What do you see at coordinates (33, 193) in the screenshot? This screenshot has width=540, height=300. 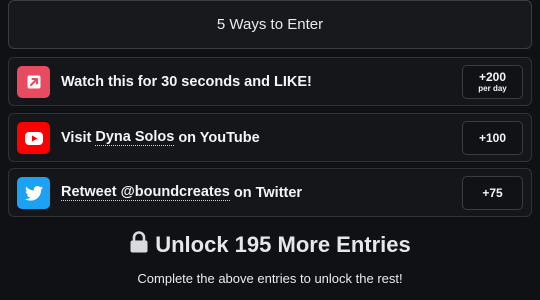 I see `twitter-icon` at bounding box center [33, 193].